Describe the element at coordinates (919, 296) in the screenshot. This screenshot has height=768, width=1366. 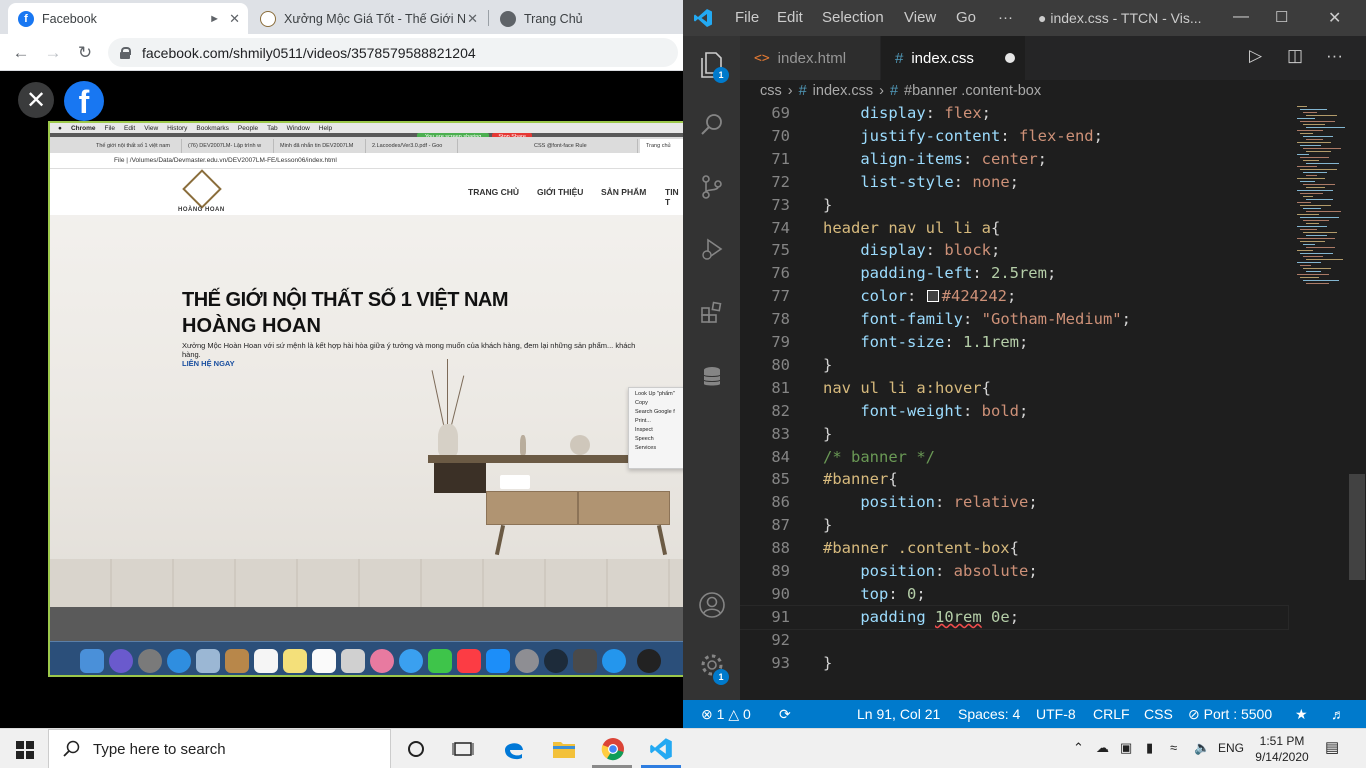
I see `line-code: color: #424242;` at that location.